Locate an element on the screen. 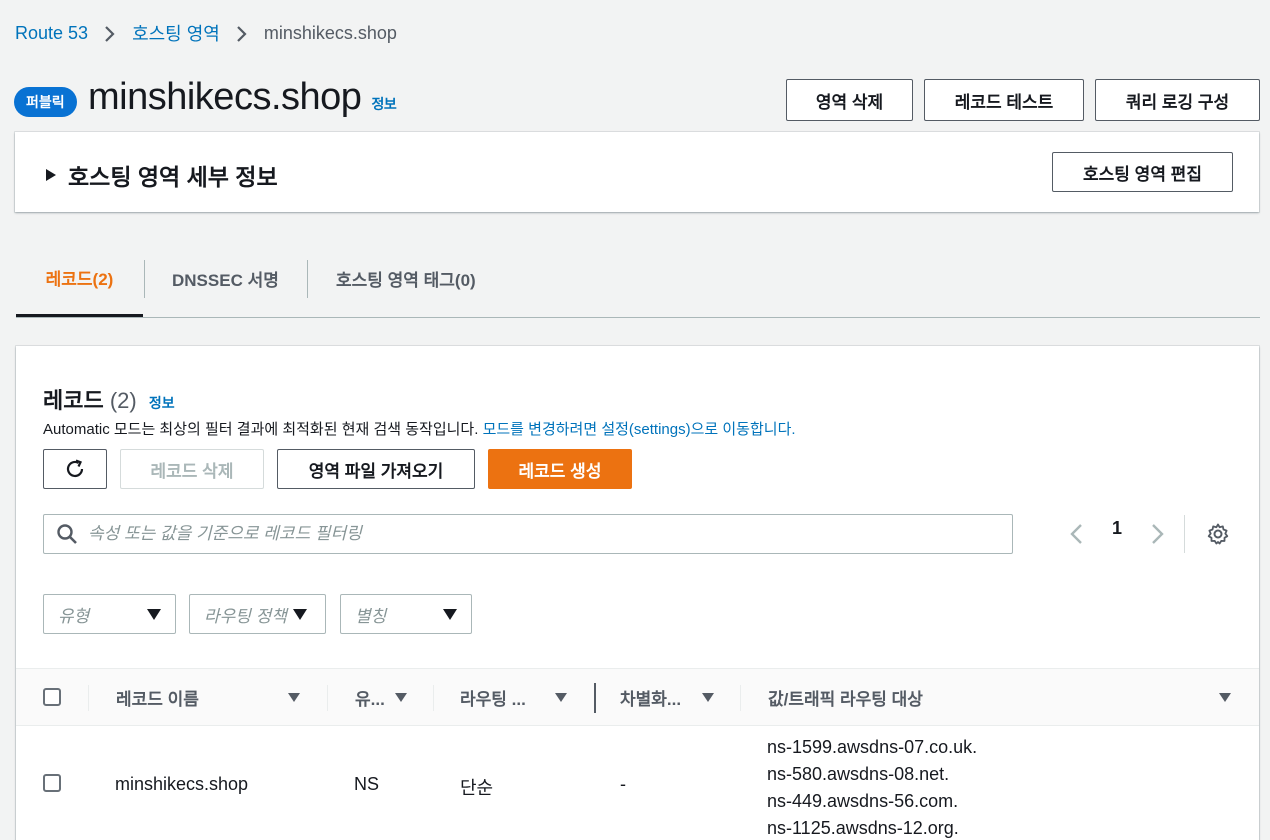 This screenshot has width=1270, height=840. alias-filter-dropdown: 별칭 is located at coordinates (406, 614).